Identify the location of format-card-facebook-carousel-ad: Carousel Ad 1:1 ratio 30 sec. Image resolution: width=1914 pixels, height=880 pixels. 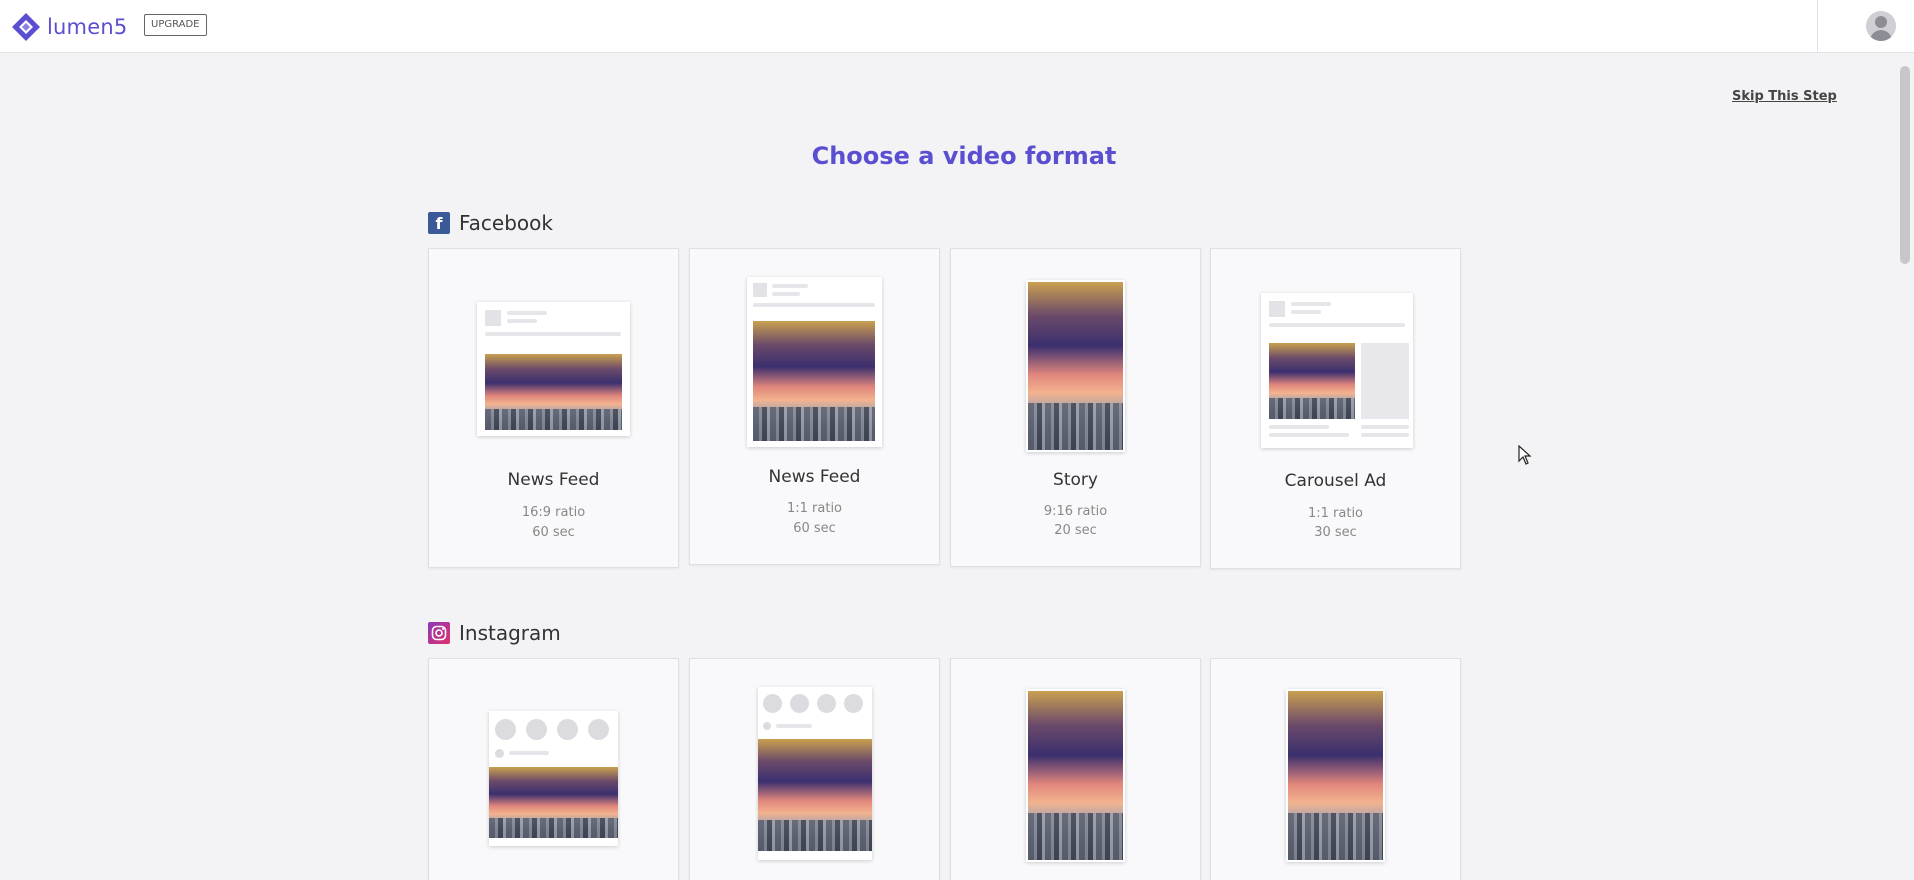
(1335, 408).